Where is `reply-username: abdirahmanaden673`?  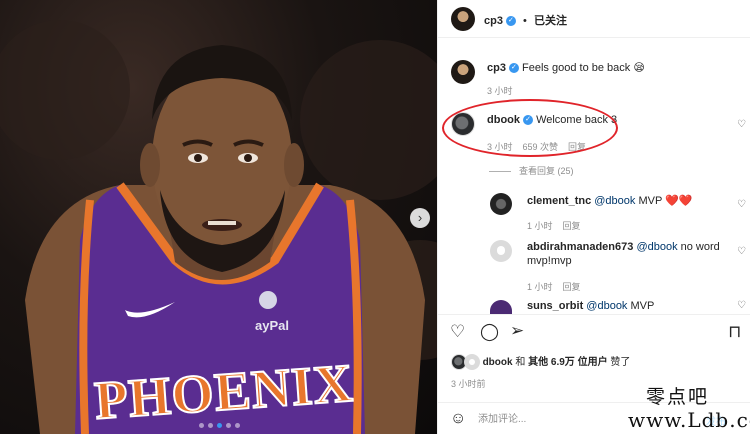
reply-username: abdirahmanaden673 is located at coordinates (580, 247).